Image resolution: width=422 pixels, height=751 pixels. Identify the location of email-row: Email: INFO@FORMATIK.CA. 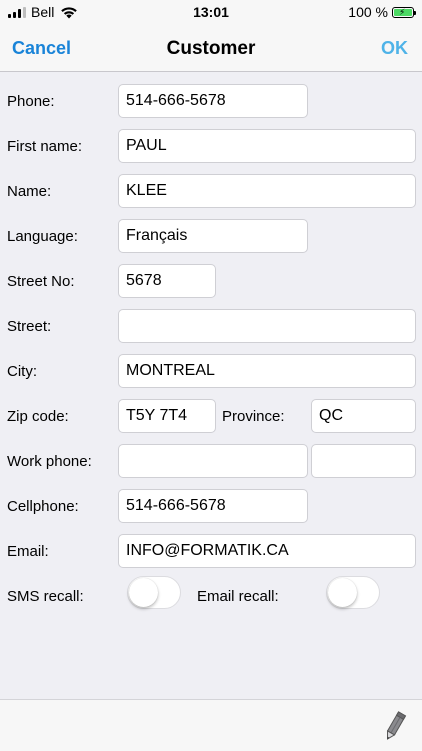
(211, 551).